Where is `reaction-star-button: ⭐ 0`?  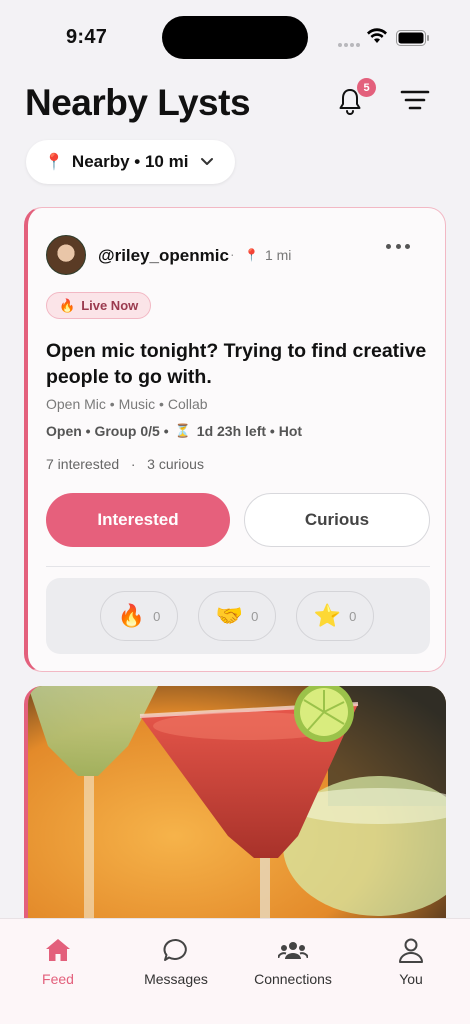
reaction-star-button: ⭐ 0 is located at coordinates (335, 616).